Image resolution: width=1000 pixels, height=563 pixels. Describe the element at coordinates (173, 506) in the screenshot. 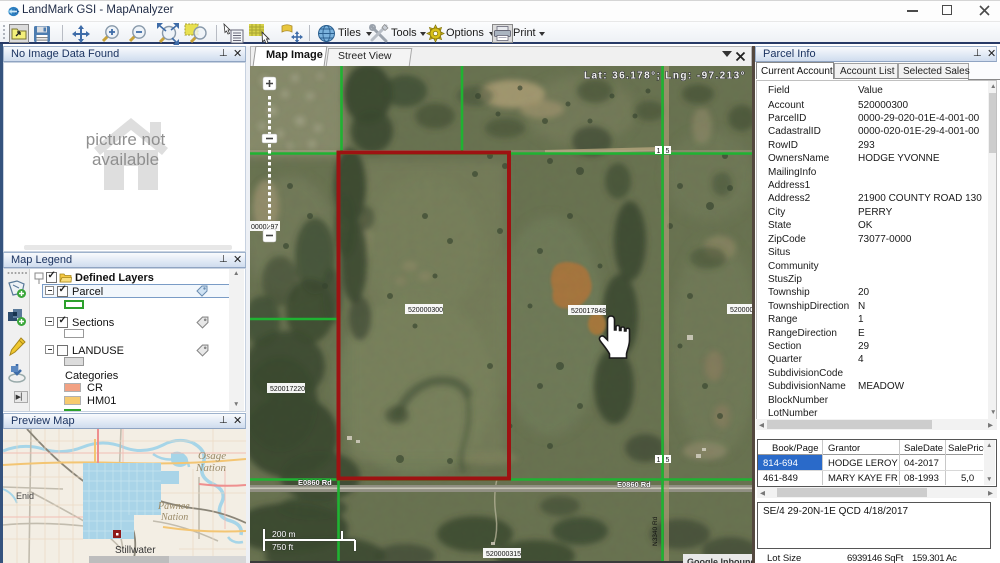

I see `svg-text: Pawnee` at that location.